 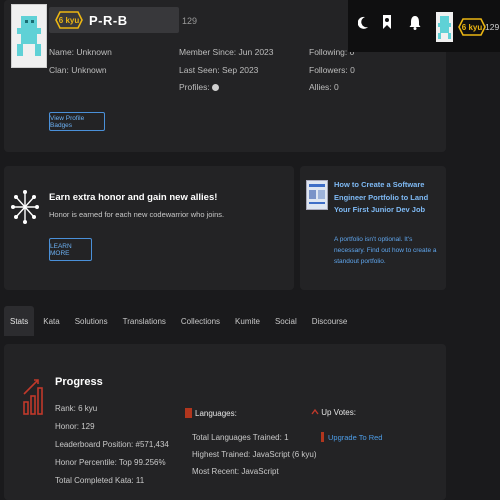 I want to click on allies-field: Allies: 0, so click(x=332, y=88).